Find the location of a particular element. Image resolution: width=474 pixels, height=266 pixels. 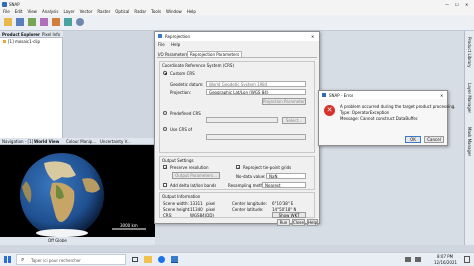

windows-start-icon is located at coordinates (7, 259).